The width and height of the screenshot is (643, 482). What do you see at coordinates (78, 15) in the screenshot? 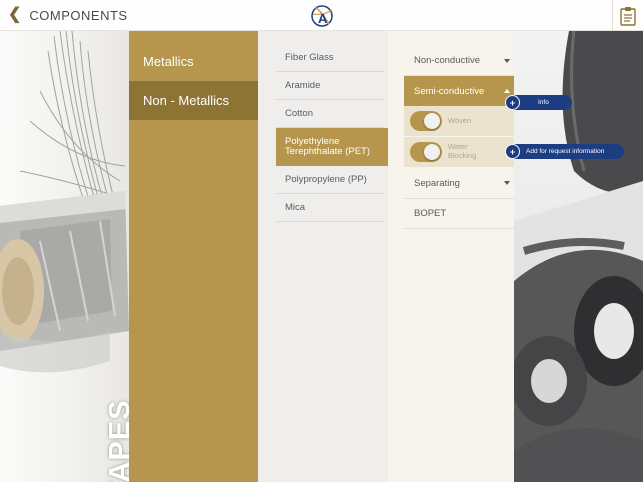
I see `page-title: COMPONENTS` at bounding box center [78, 15].